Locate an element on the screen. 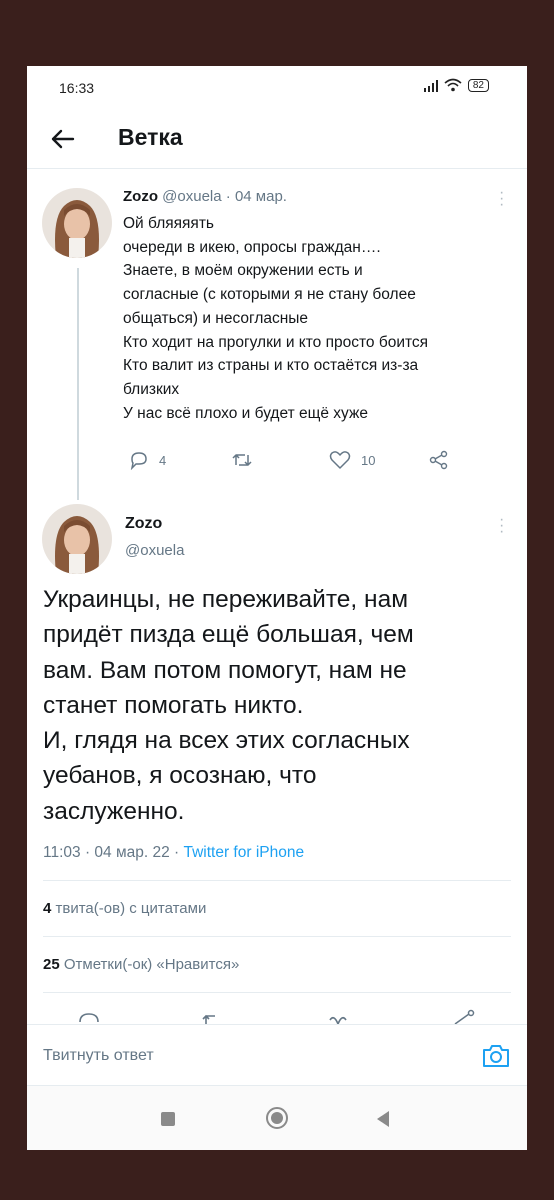  share-button is located at coordinates (439, 460).